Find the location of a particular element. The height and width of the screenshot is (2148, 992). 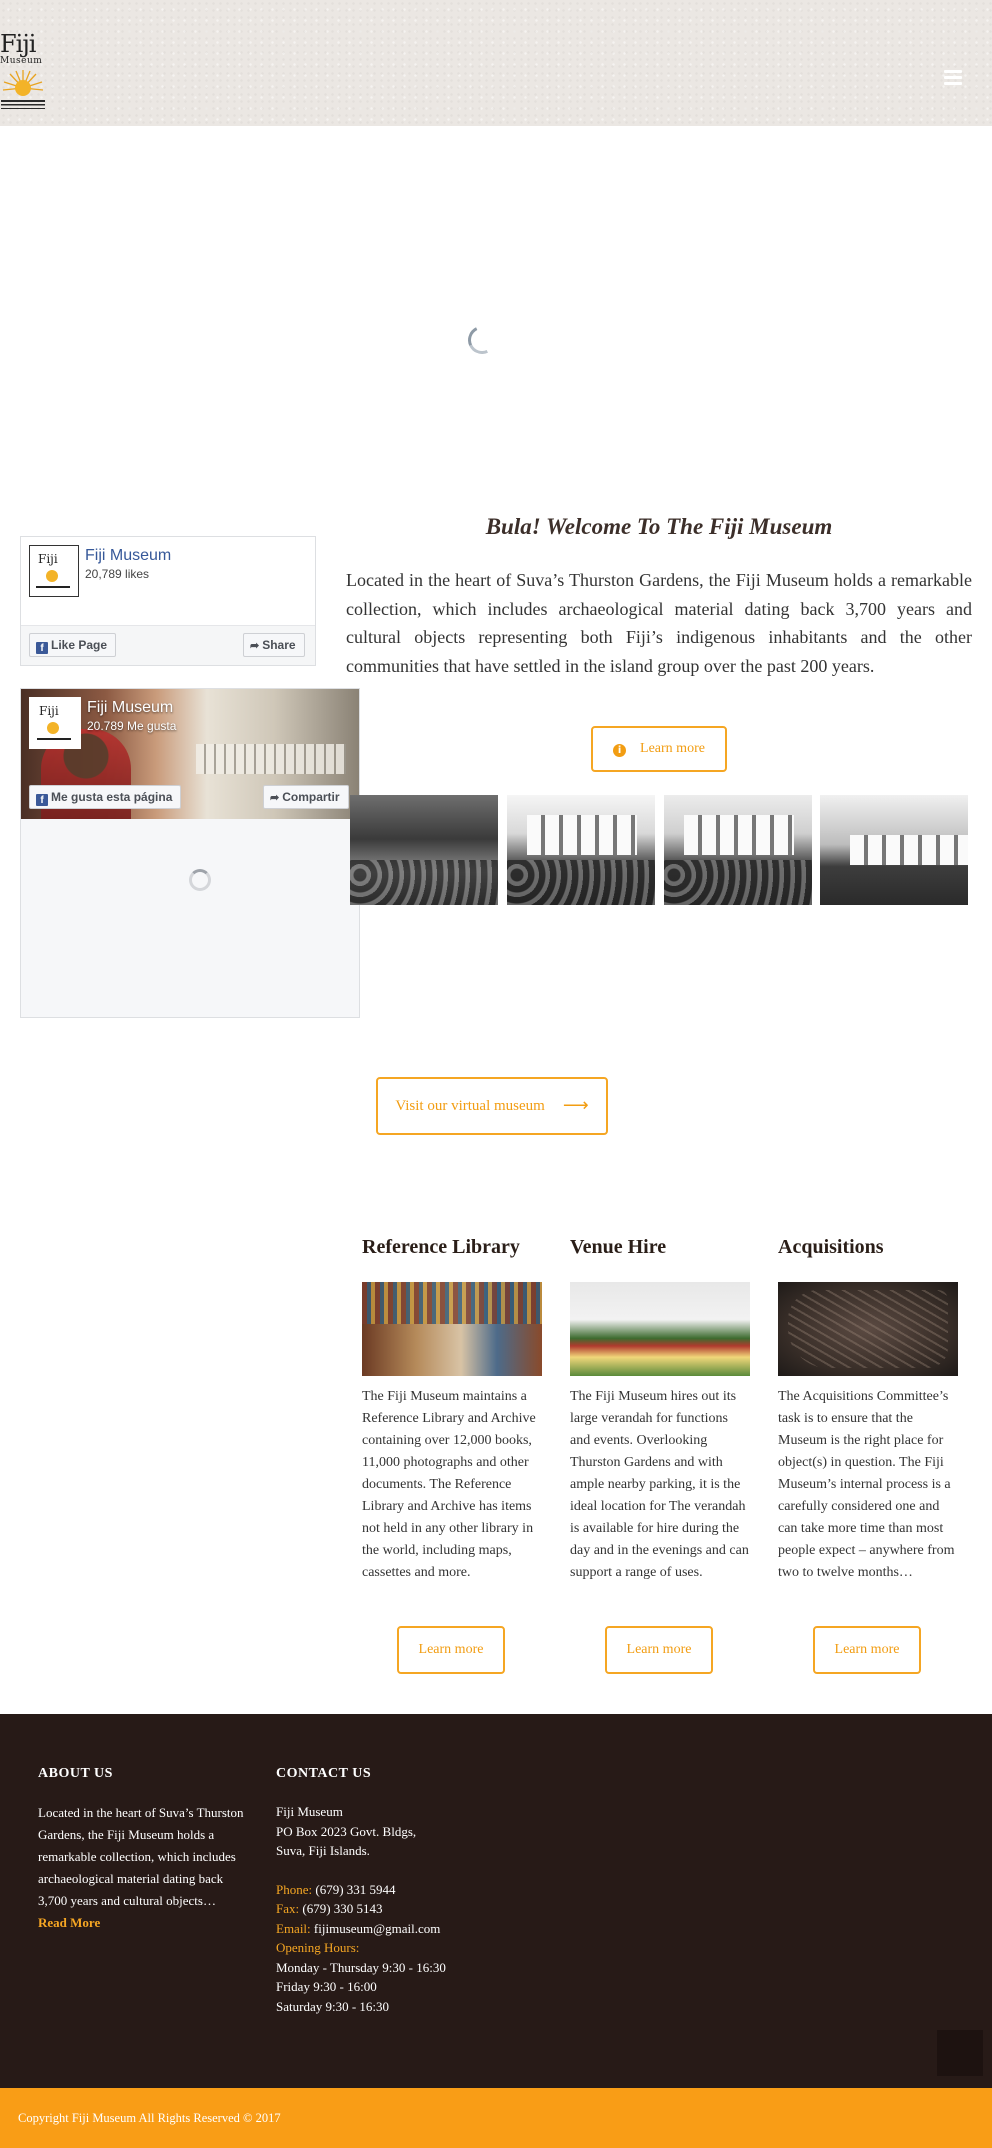

logo-subtitle: Museum is located at coordinates (21, 61).